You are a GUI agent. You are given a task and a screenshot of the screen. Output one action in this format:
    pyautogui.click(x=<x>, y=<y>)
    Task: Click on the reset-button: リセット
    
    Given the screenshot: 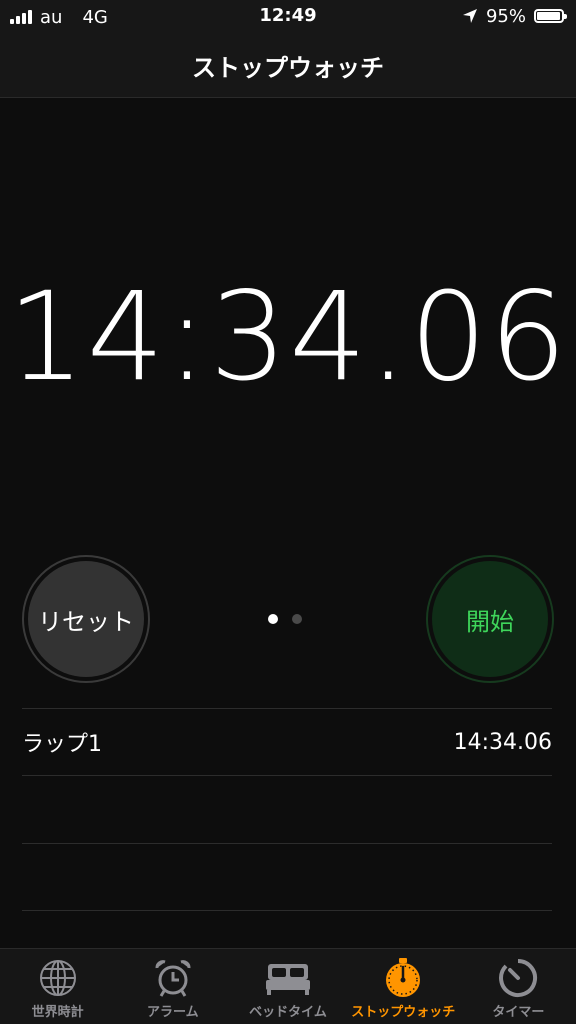 What is the action you would take?
    pyautogui.click(x=86, y=619)
    